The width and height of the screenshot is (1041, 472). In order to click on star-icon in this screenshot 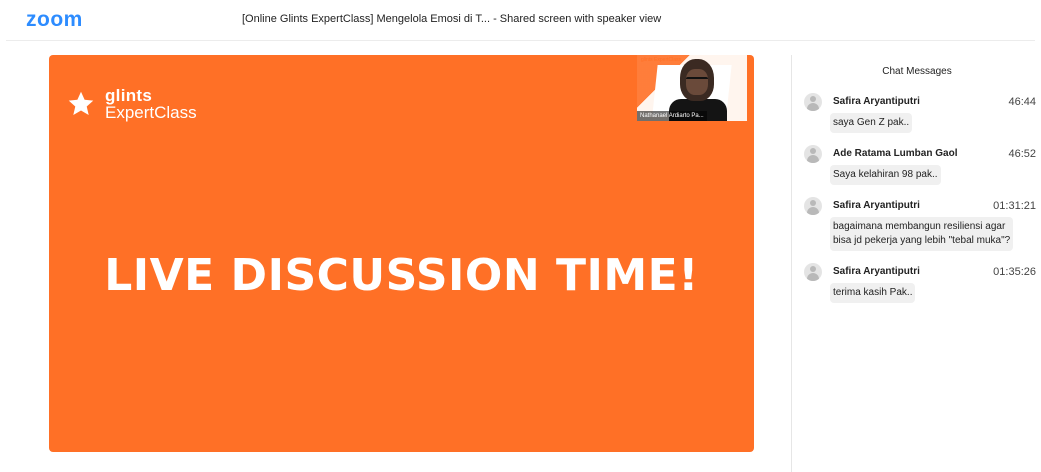, I will do `click(81, 103)`.